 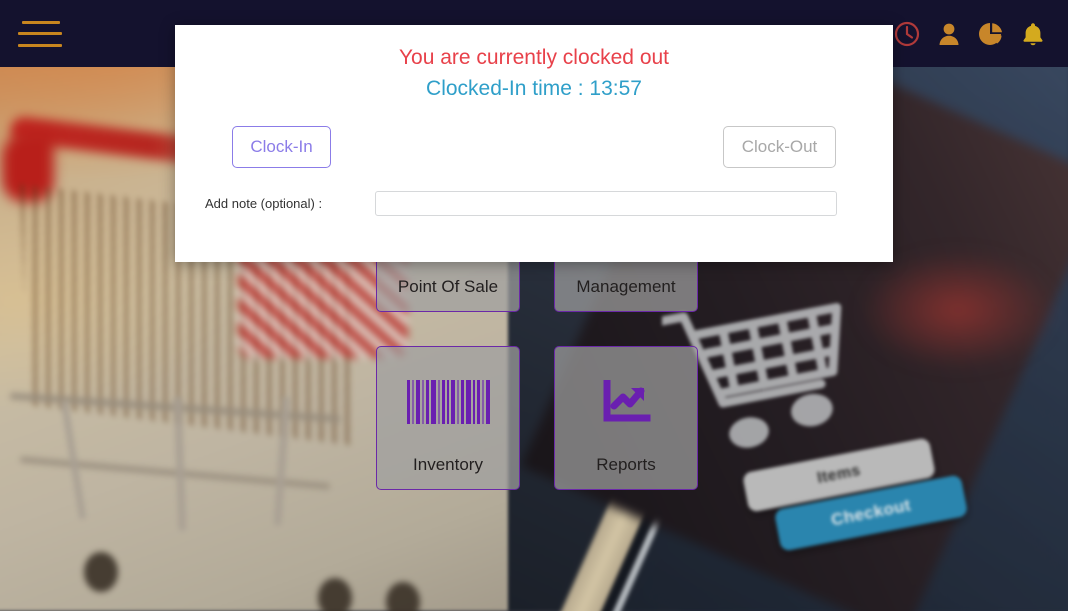 What do you see at coordinates (958, 310) in the screenshot?
I see `background-red-glow` at bounding box center [958, 310].